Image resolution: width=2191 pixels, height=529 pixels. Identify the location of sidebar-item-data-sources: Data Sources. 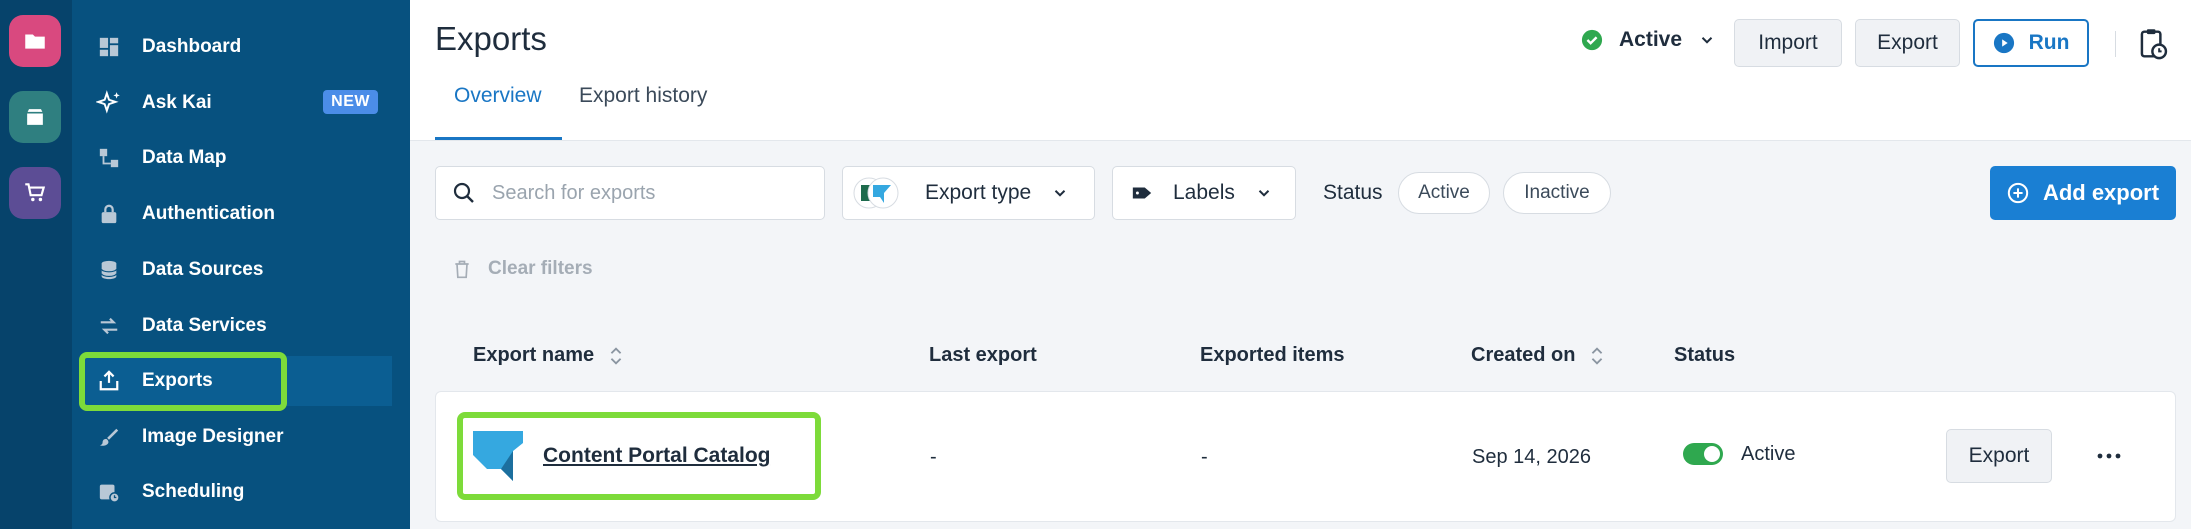
(237, 270).